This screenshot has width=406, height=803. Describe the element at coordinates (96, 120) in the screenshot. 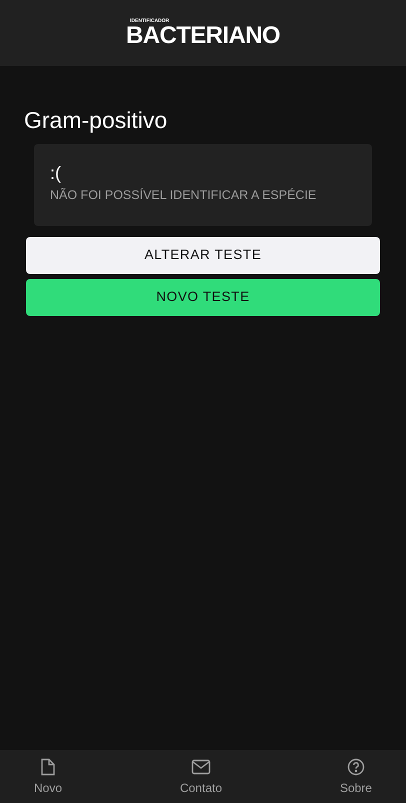

I see `page-title: Gram-positivo` at that location.